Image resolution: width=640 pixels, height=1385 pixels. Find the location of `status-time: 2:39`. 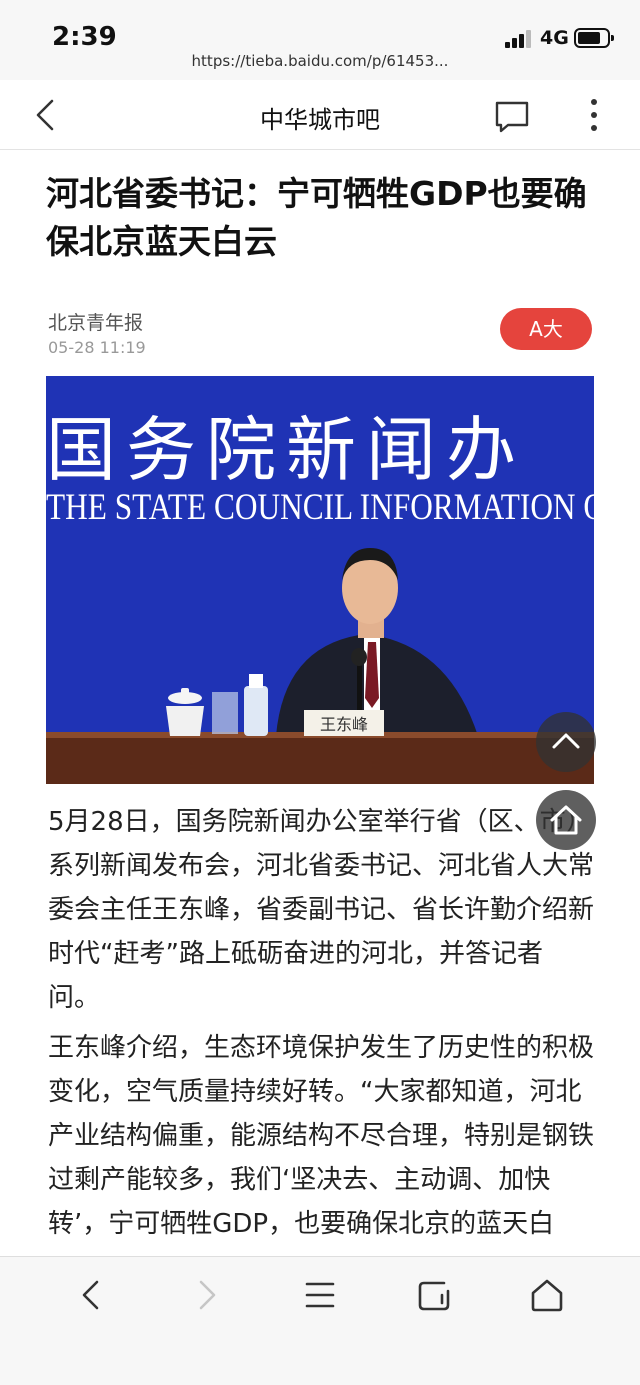

status-time: 2:39 is located at coordinates (84, 37).